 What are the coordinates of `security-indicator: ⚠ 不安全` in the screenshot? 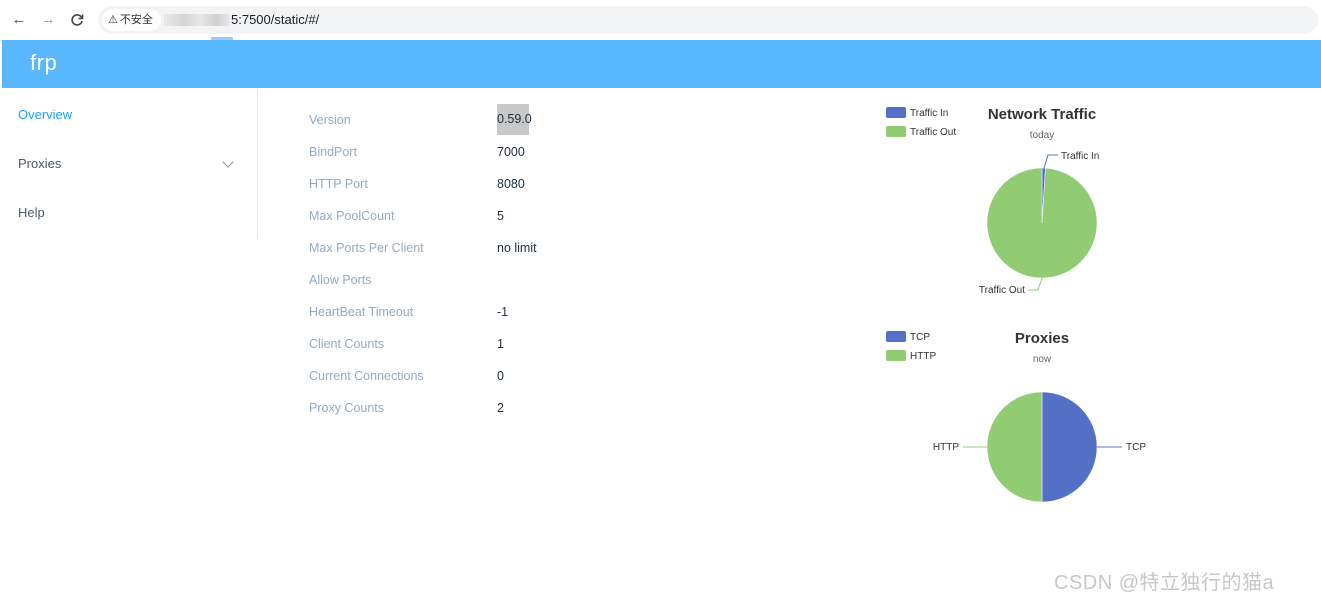 It's located at (131, 20).